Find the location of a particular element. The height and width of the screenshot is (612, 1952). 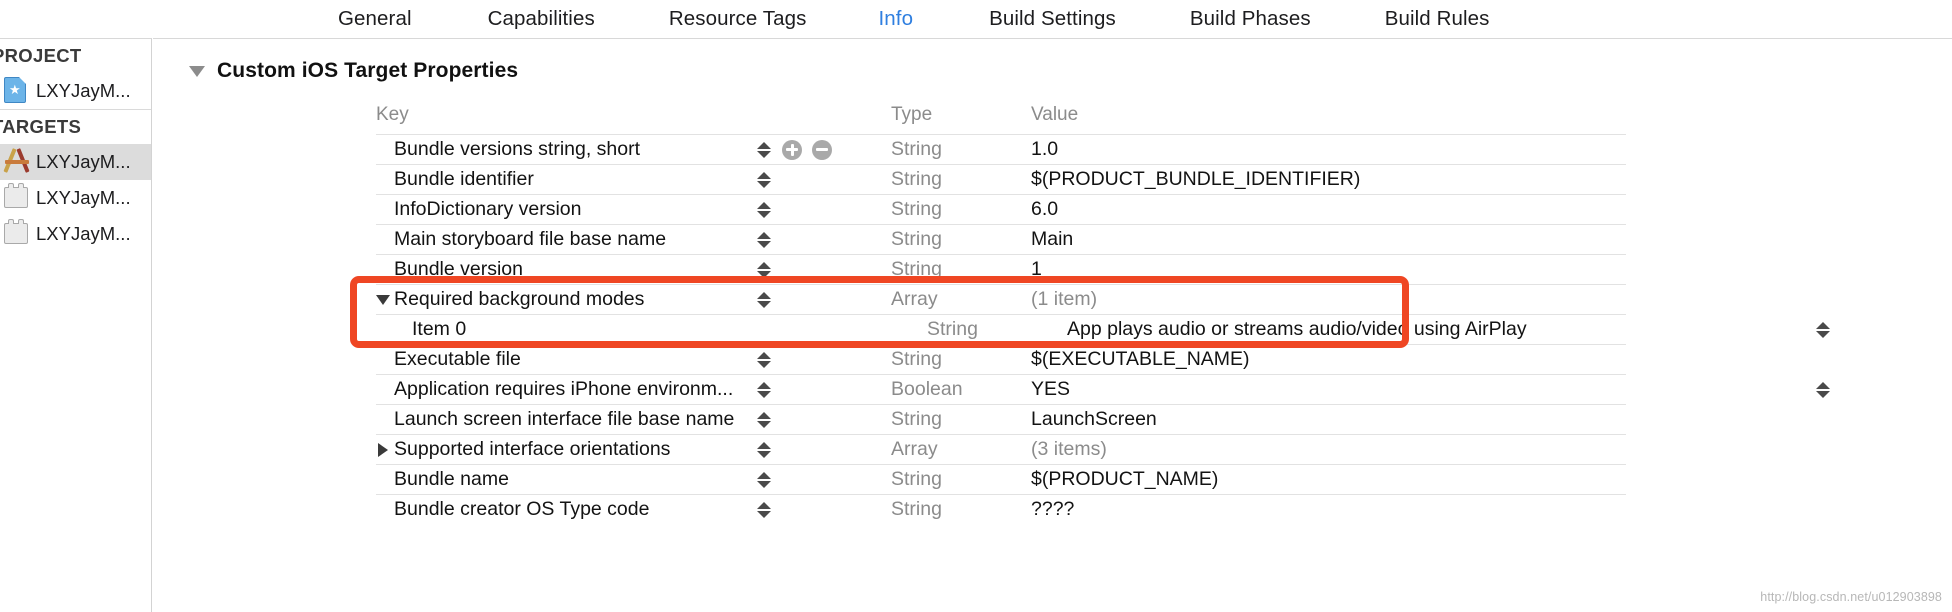

cell-key: Bundle version is located at coordinates (566, 269).